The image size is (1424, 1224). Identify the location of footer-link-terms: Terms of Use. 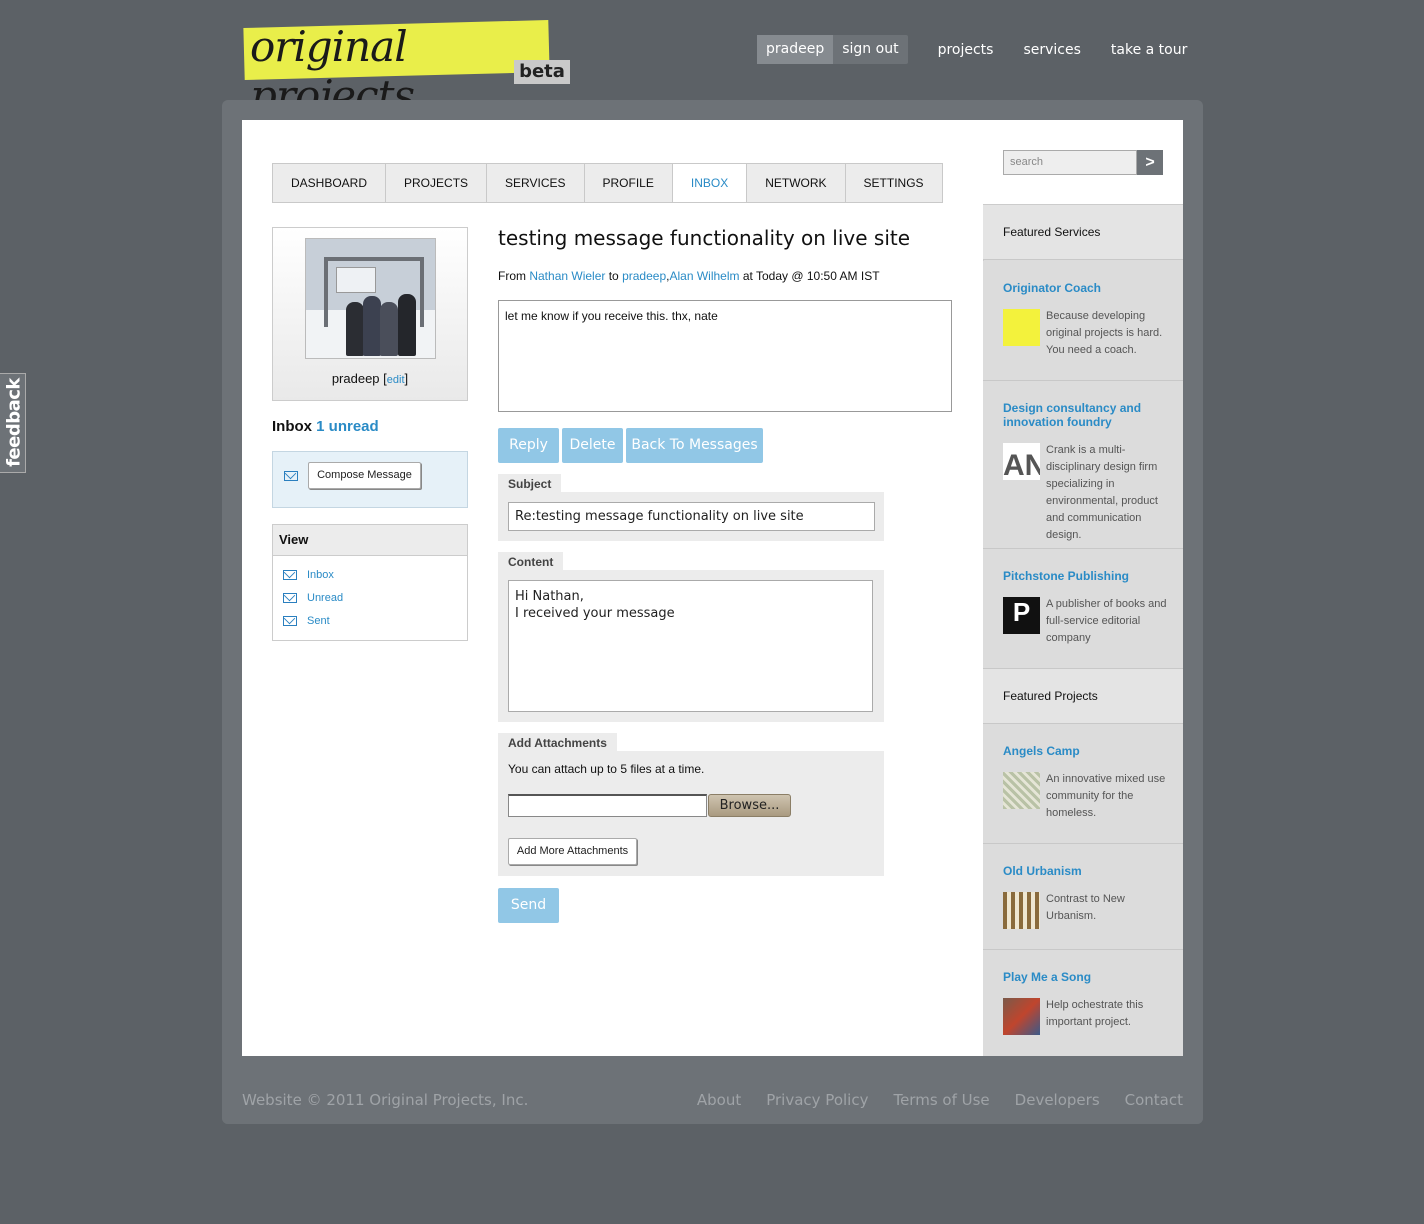
(941, 1100).